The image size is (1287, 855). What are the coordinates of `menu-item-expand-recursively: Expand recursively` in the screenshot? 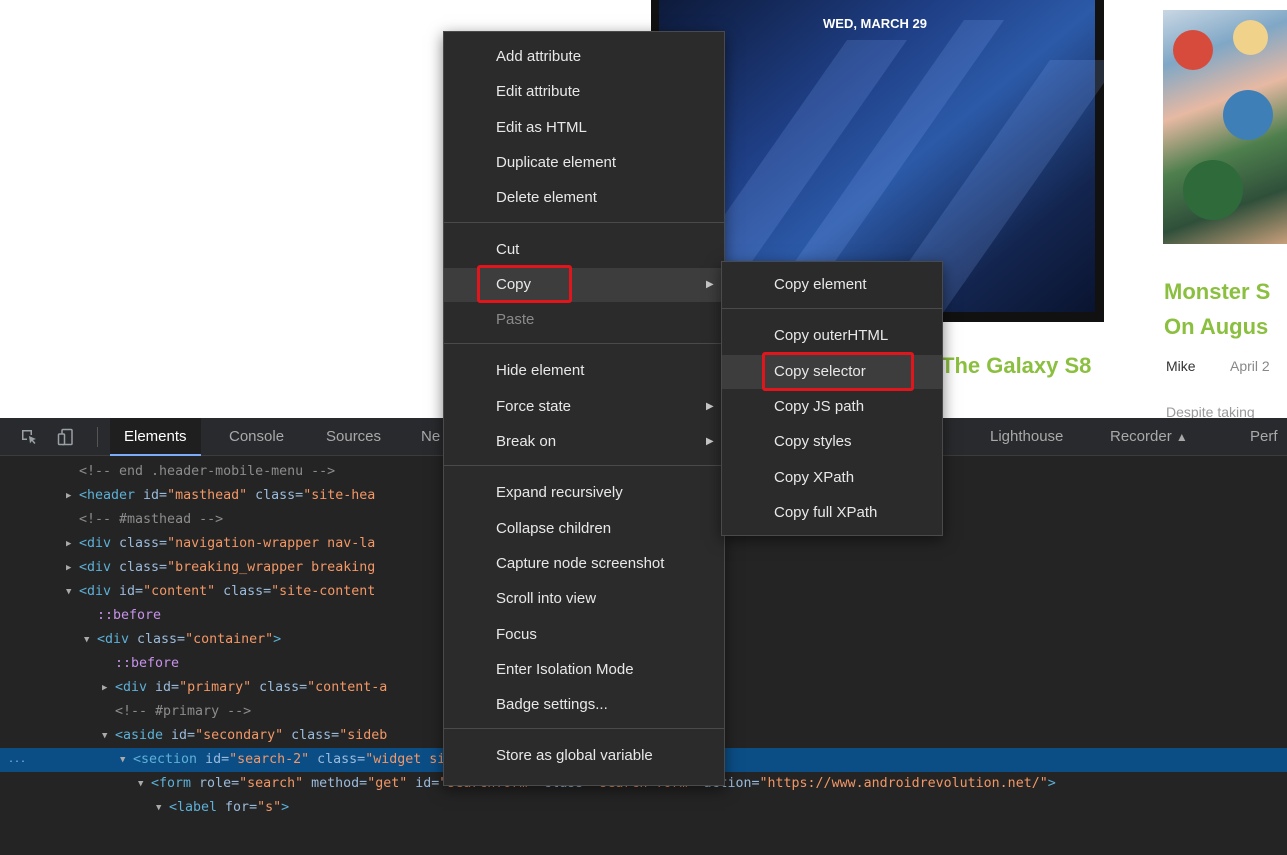 It's located at (584, 493).